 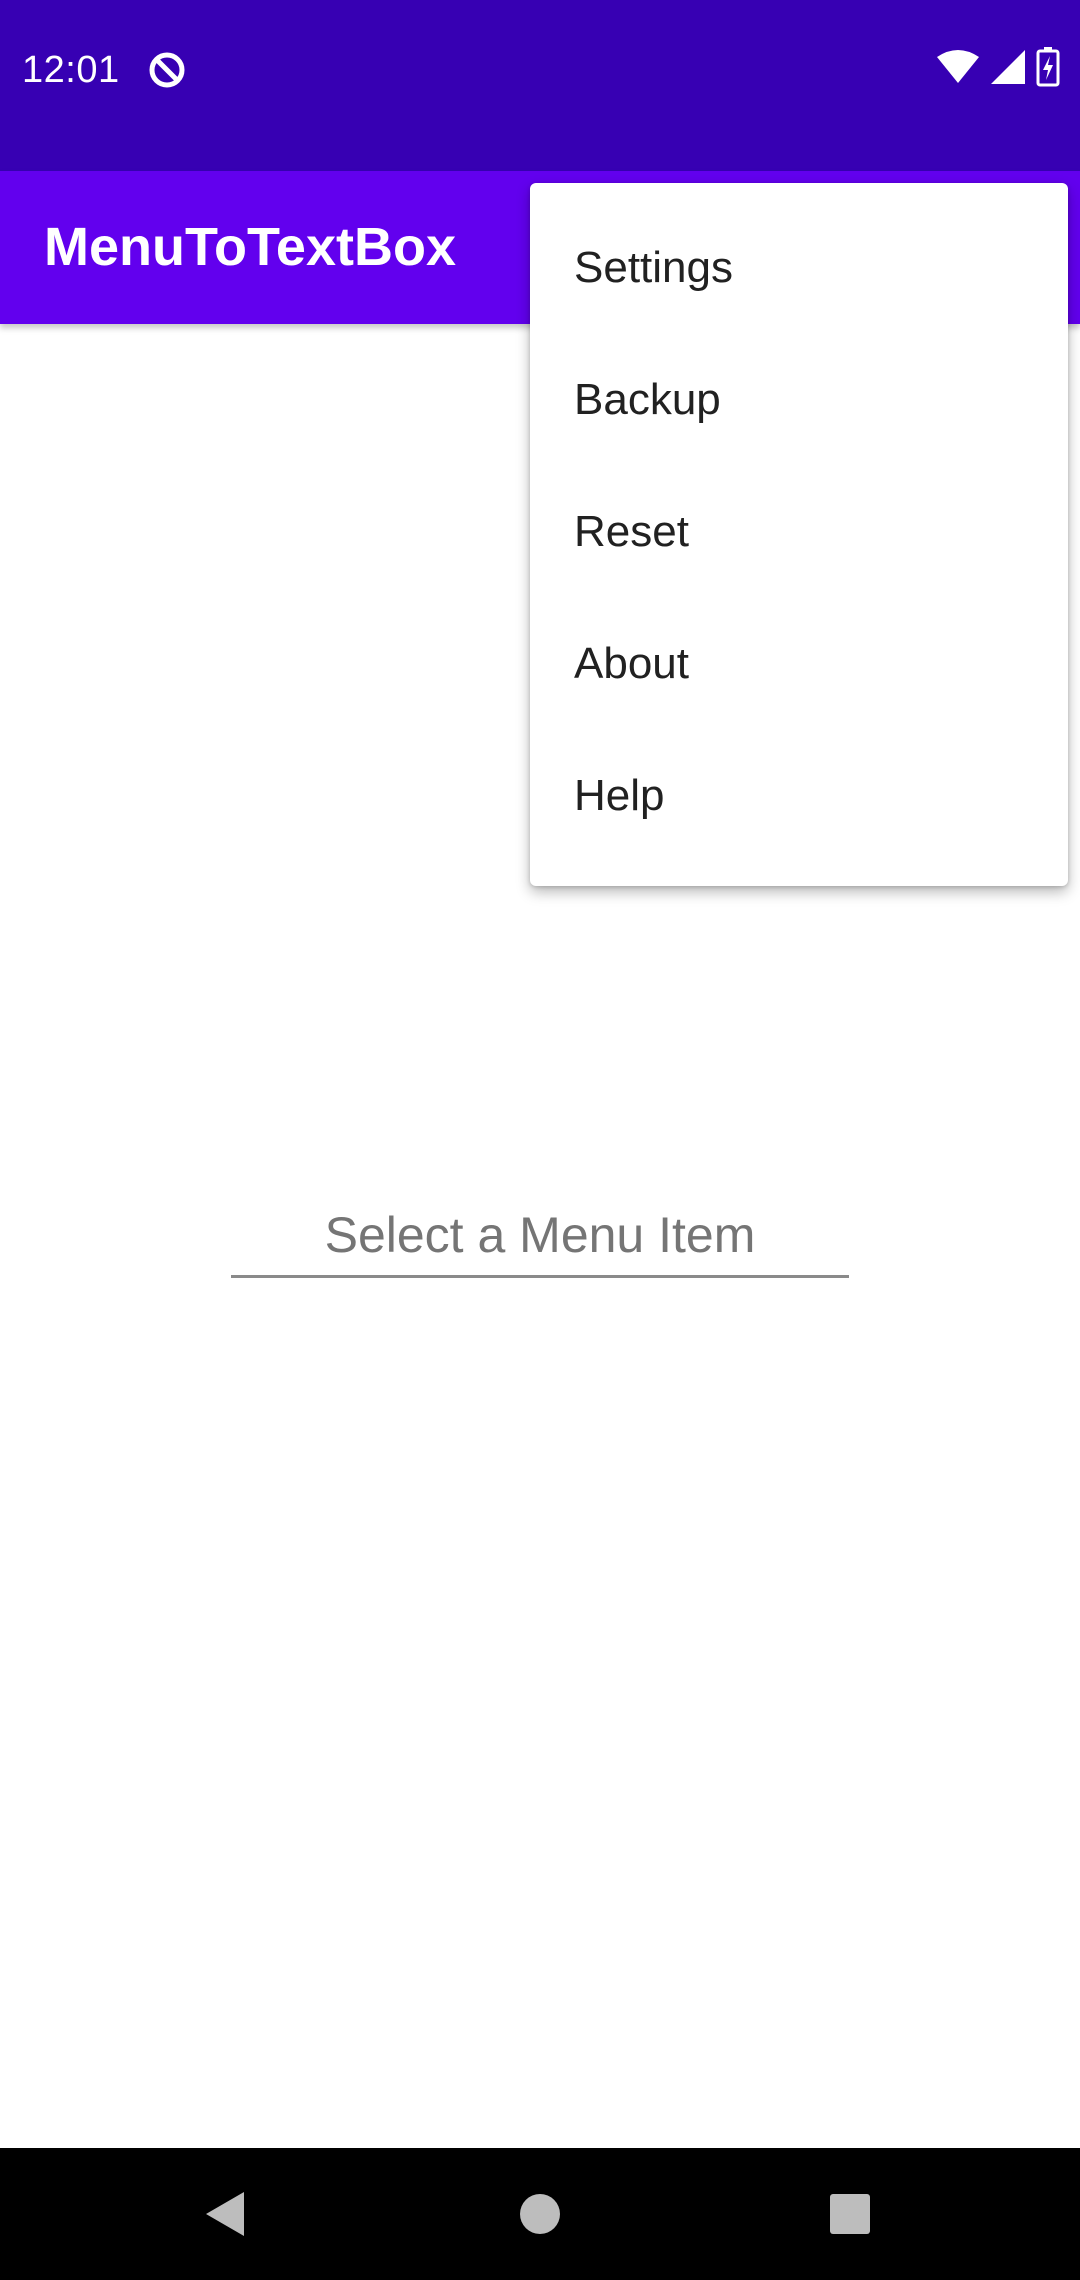 I want to click on status-bar: 12:01, so click(x=540, y=85).